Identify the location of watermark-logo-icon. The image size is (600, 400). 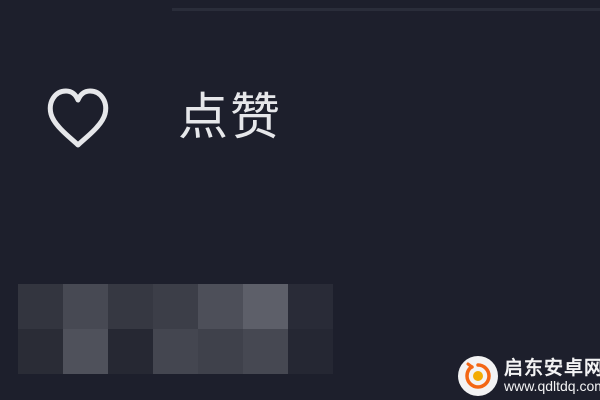
(478, 376).